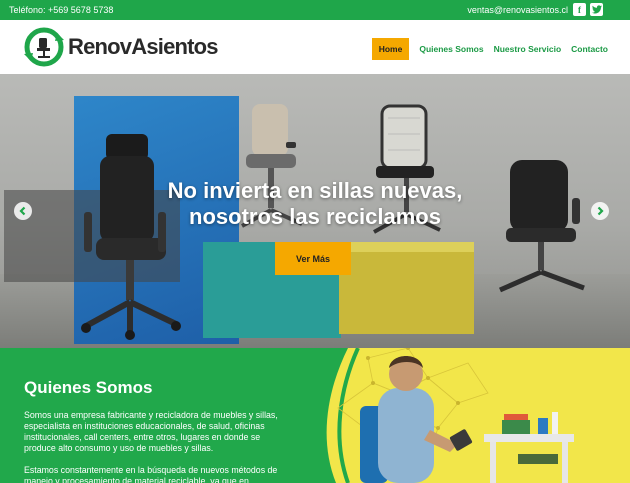 Image resolution: width=630 pixels, height=483 pixels. What do you see at coordinates (88, 387) in the screenshot?
I see `about-title: Quienes Somos` at bounding box center [88, 387].